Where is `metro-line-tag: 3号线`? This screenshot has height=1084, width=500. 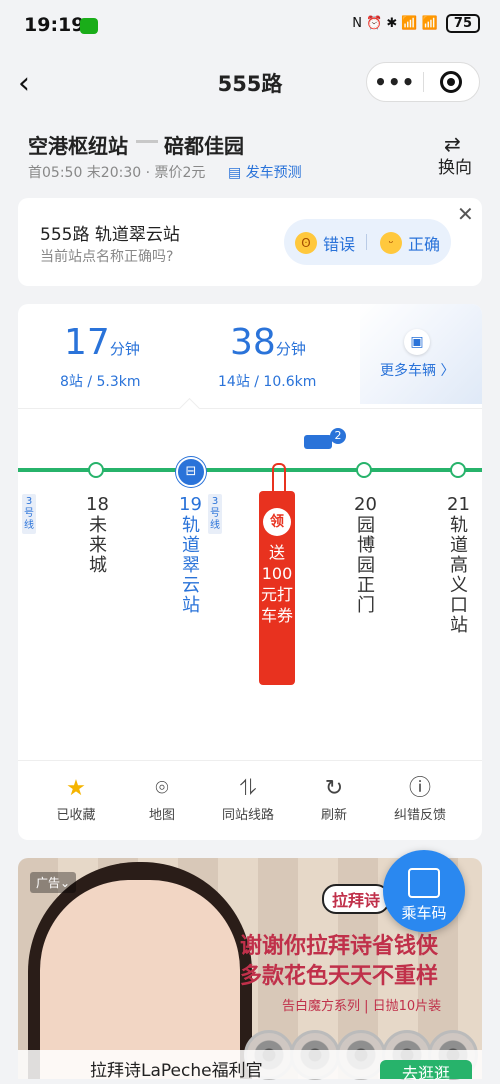
metro-line-tag: 3号线 is located at coordinates (29, 514).